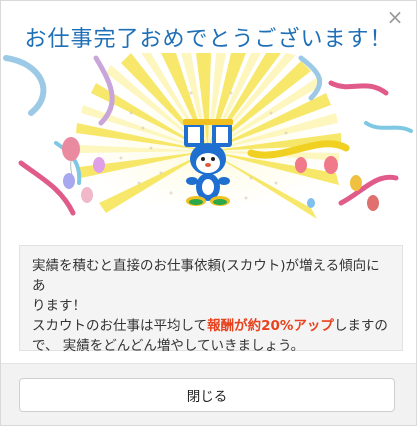  Describe the element at coordinates (206, 276) in the screenshot. I see `message-line: 実績を積むと直接のお仕事依頼(スカウト)が増える傾向にあ` at that location.